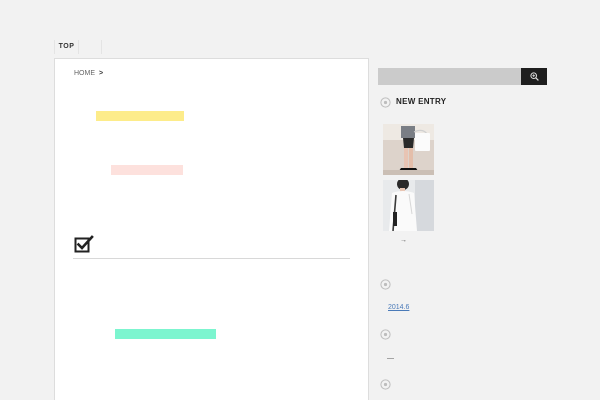  Describe the element at coordinates (140, 116) in the screenshot. I see `highlight-yellow` at that location.